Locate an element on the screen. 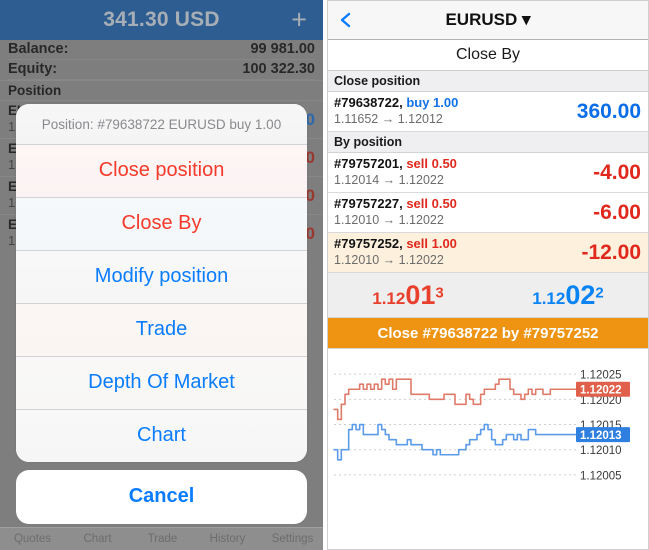 The image size is (649, 550). positions-section-header: Position is located at coordinates (161, 90).